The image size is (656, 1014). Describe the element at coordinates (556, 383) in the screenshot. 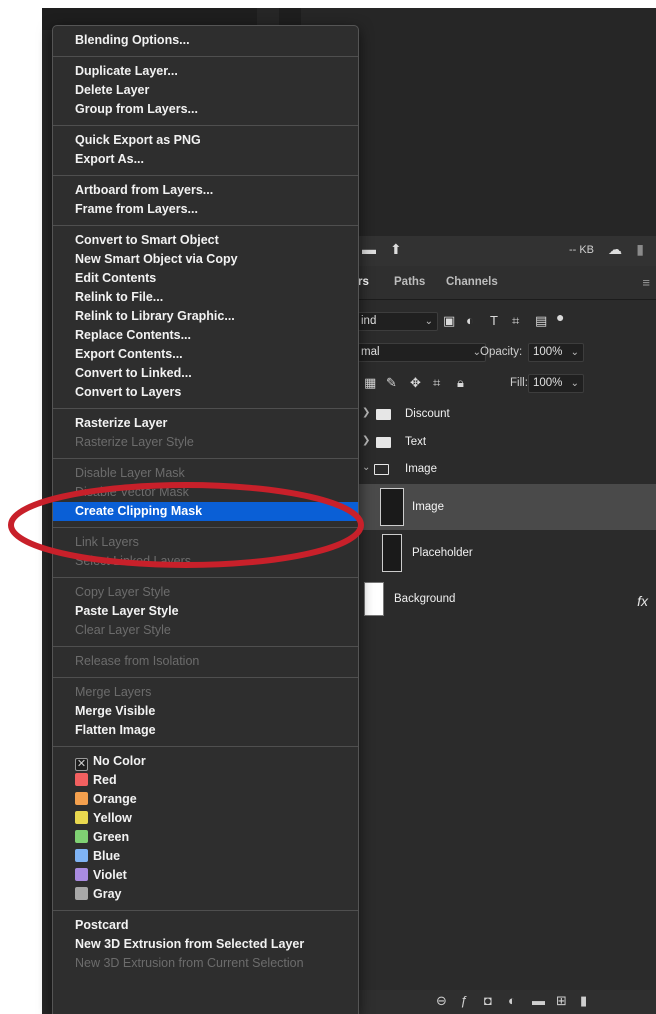

I see `fill-field: 100% ⌄` at that location.